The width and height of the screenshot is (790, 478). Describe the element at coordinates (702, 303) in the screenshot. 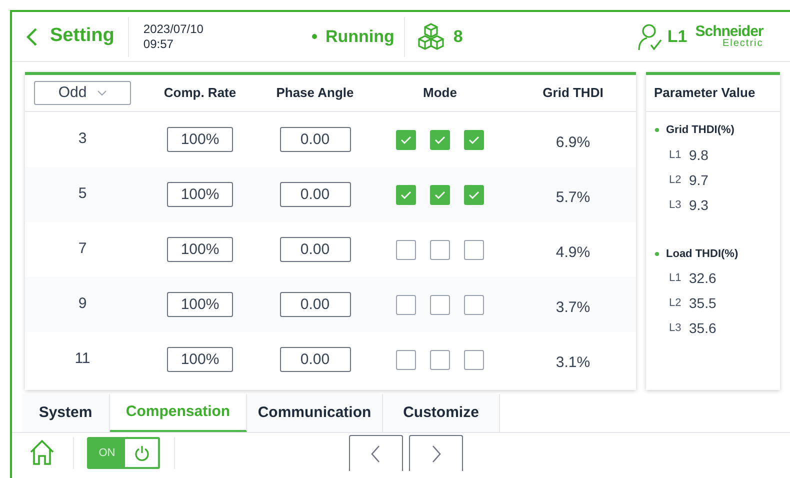

I see `phase-value: 35.5` at that location.